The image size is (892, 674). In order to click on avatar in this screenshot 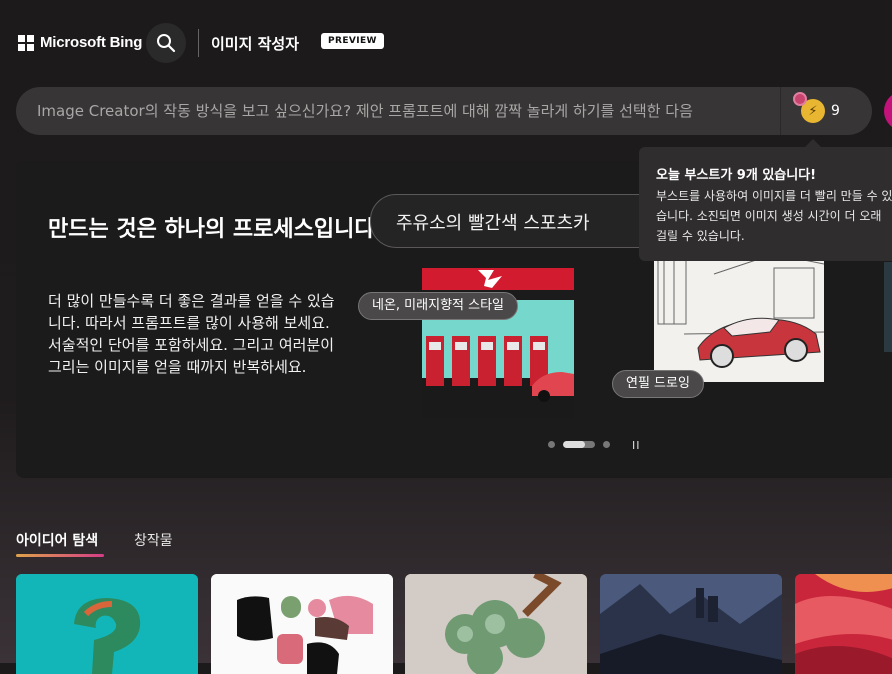, I will do `click(888, 111)`.